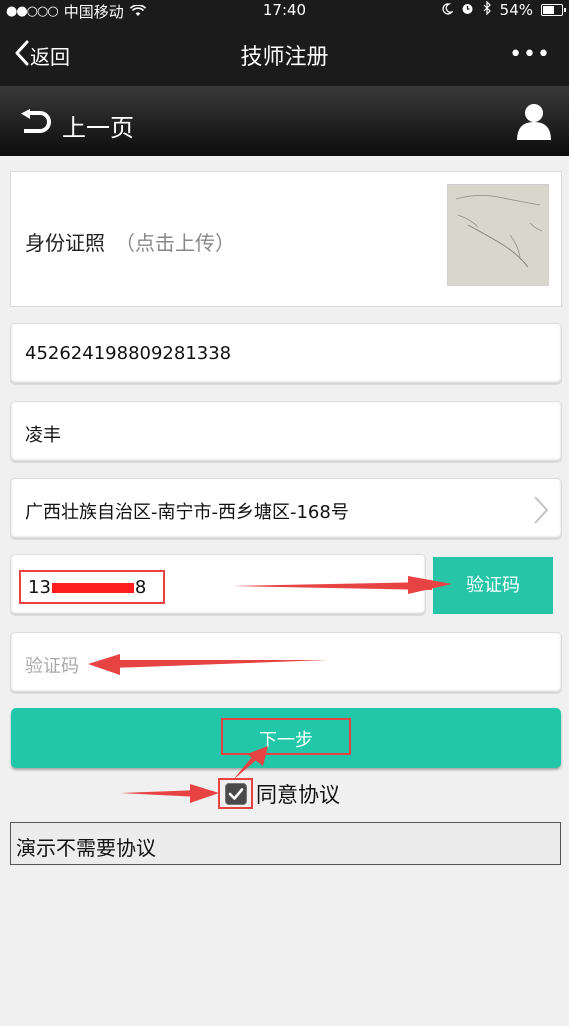 This screenshot has width=569, height=1026. I want to click on checkbox-box, so click(235, 793).